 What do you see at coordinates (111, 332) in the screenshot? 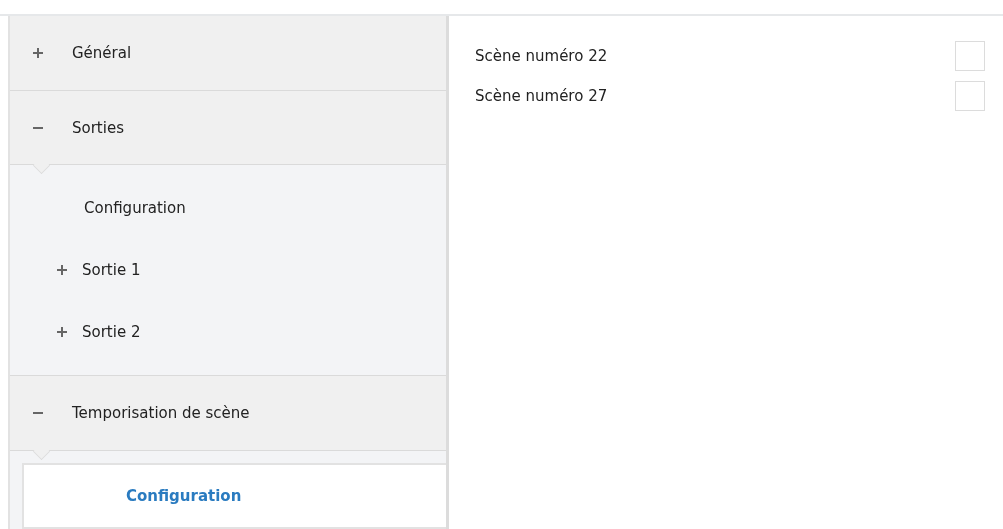
I see `tree-item-label: Sortie 2` at bounding box center [111, 332].